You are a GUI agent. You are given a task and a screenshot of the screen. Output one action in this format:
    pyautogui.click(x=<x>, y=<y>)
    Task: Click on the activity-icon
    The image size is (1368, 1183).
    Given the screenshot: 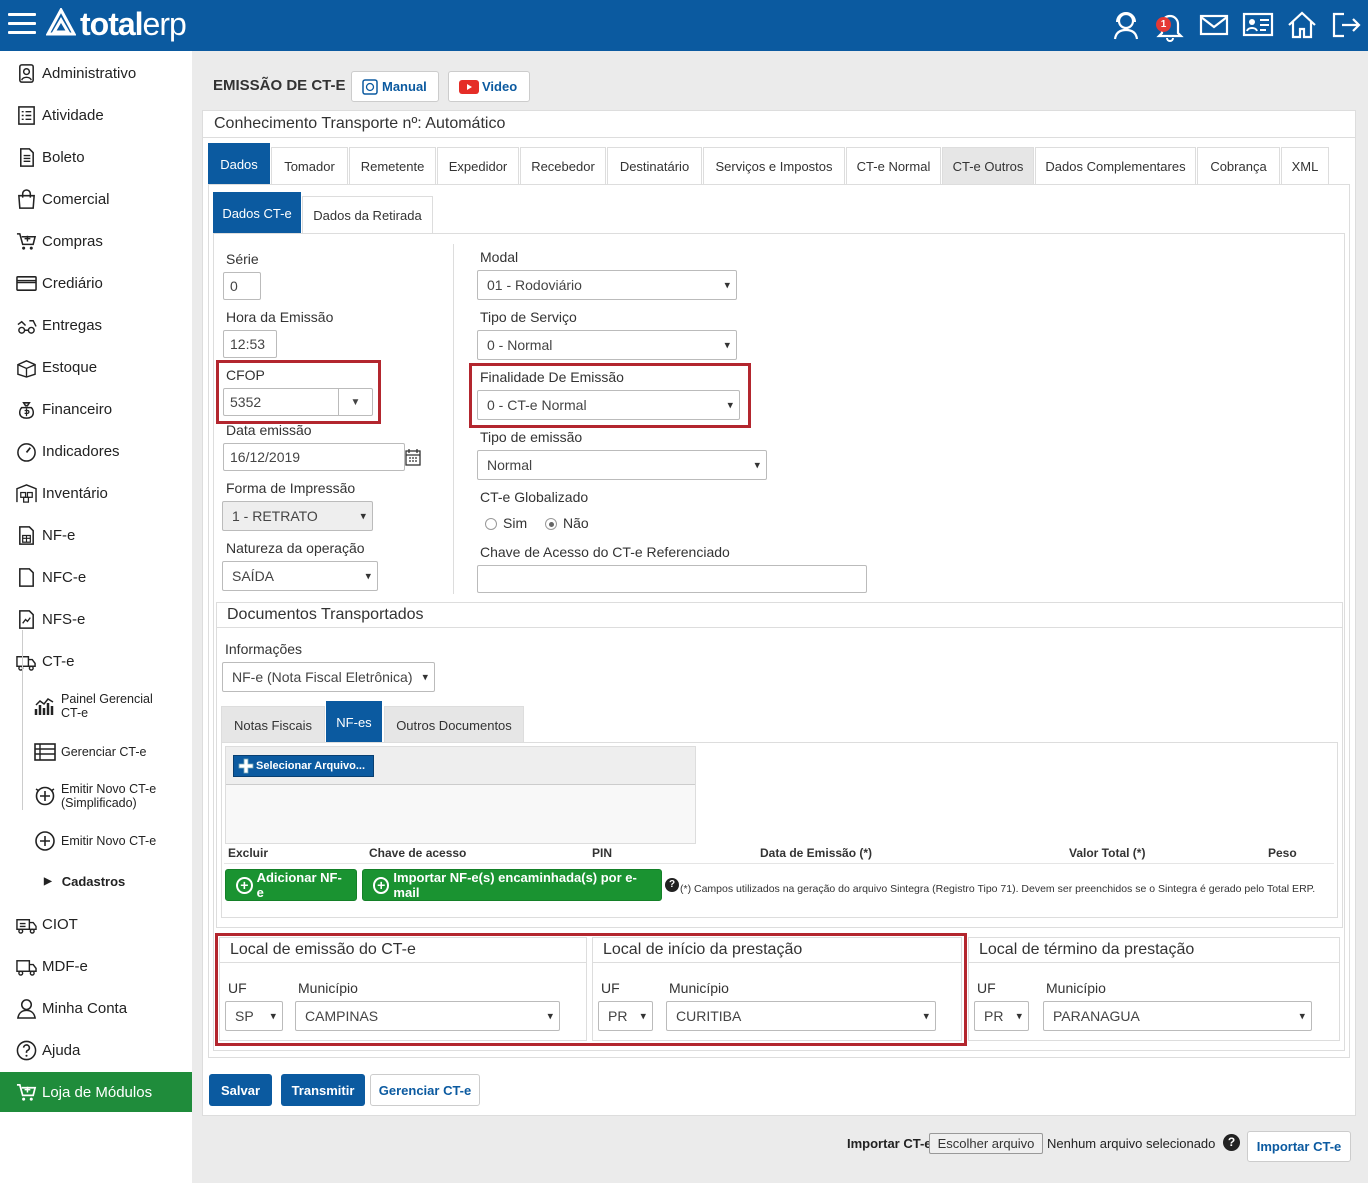 What is the action you would take?
    pyautogui.click(x=26, y=115)
    